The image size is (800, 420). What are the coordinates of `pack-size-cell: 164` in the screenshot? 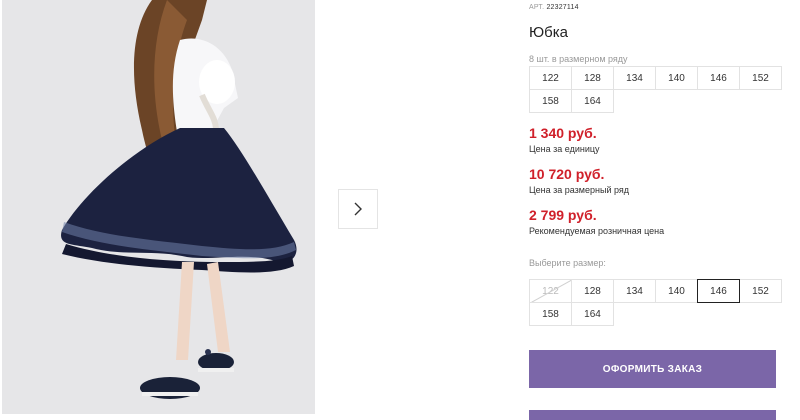 It's located at (592, 101).